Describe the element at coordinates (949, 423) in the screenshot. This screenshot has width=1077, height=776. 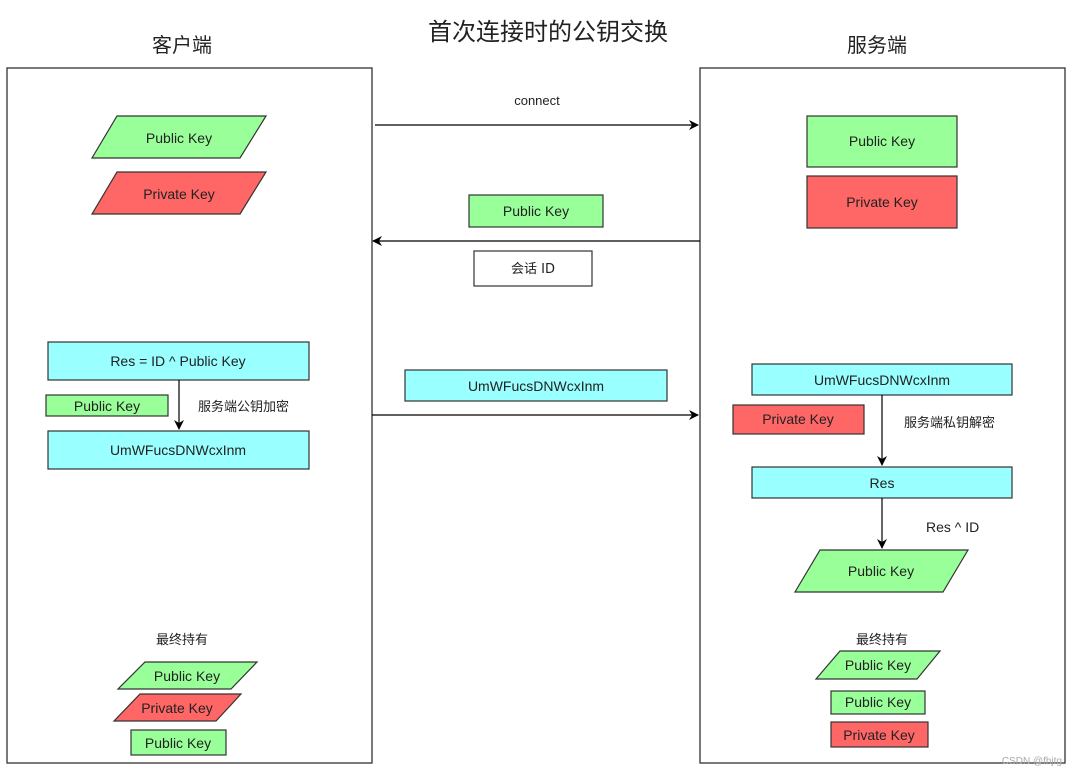
I see `decrypt-label: 服务端私钥解密` at that location.